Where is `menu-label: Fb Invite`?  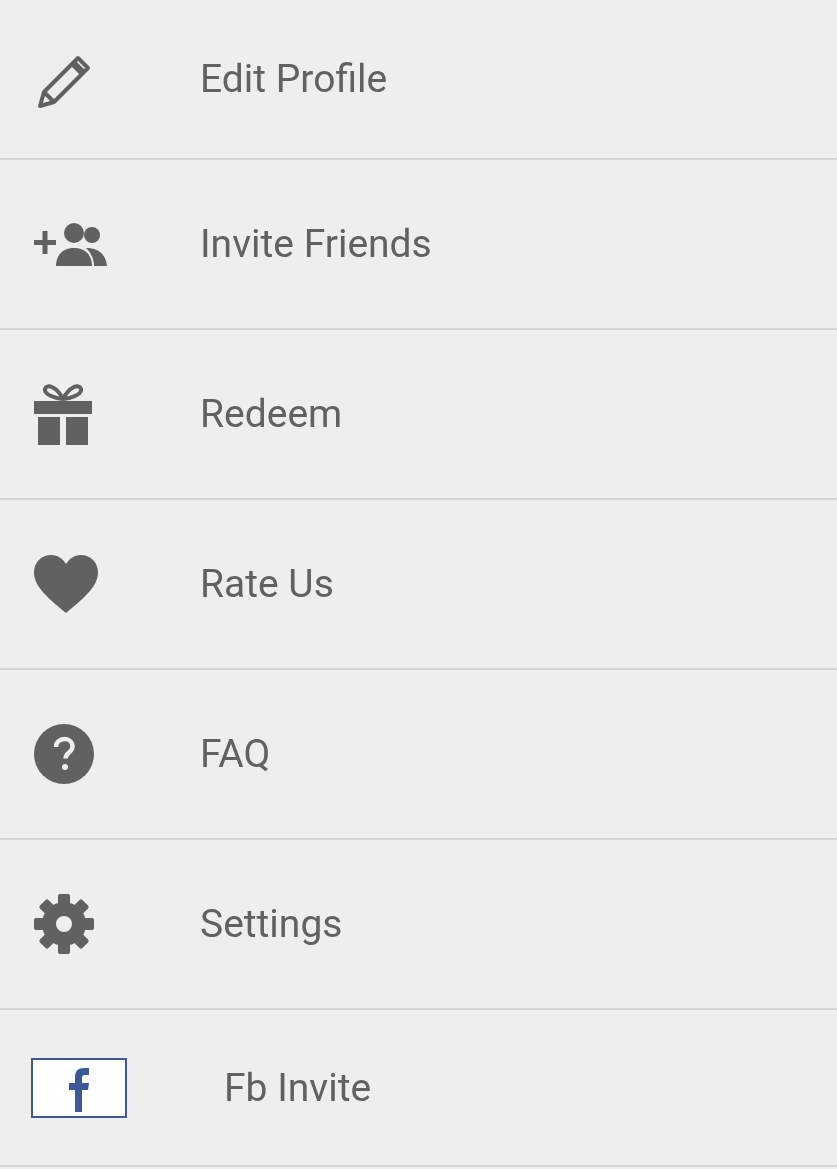 menu-label: Fb Invite is located at coordinates (298, 1087).